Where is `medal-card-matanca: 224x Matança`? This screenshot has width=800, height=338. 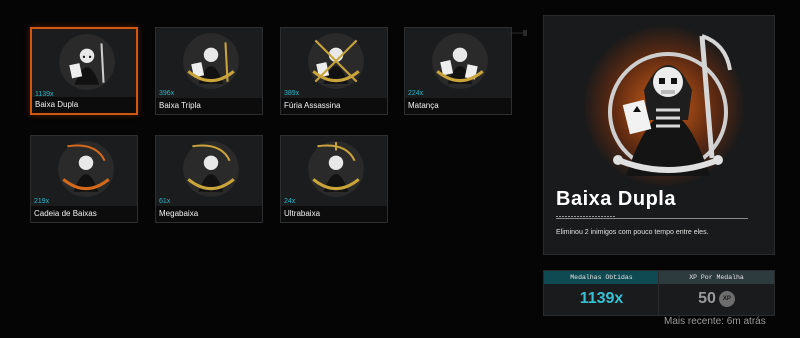 medal-card-matanca: 224x Matança is located at coordinates (458, 71).